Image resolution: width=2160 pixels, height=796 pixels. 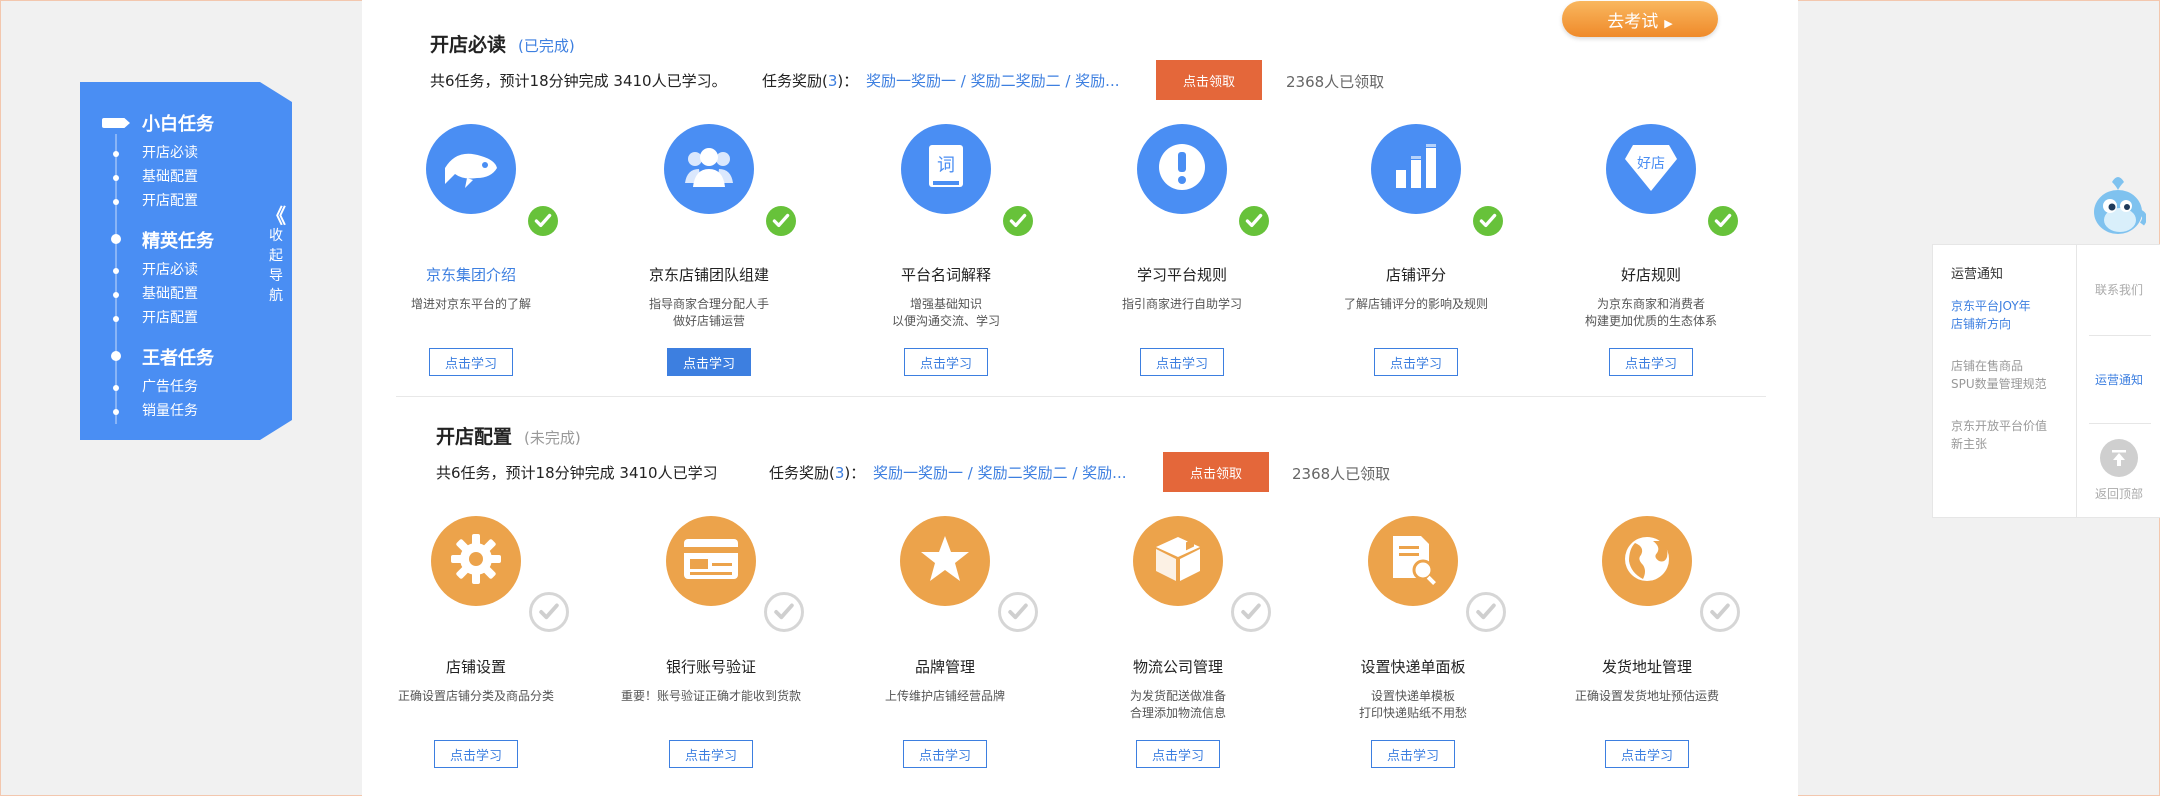 What do you see at coordinates (178, 357) in the screenshot?
I see `nav-group-king: 王者任务` at bounding box center [178, 357].